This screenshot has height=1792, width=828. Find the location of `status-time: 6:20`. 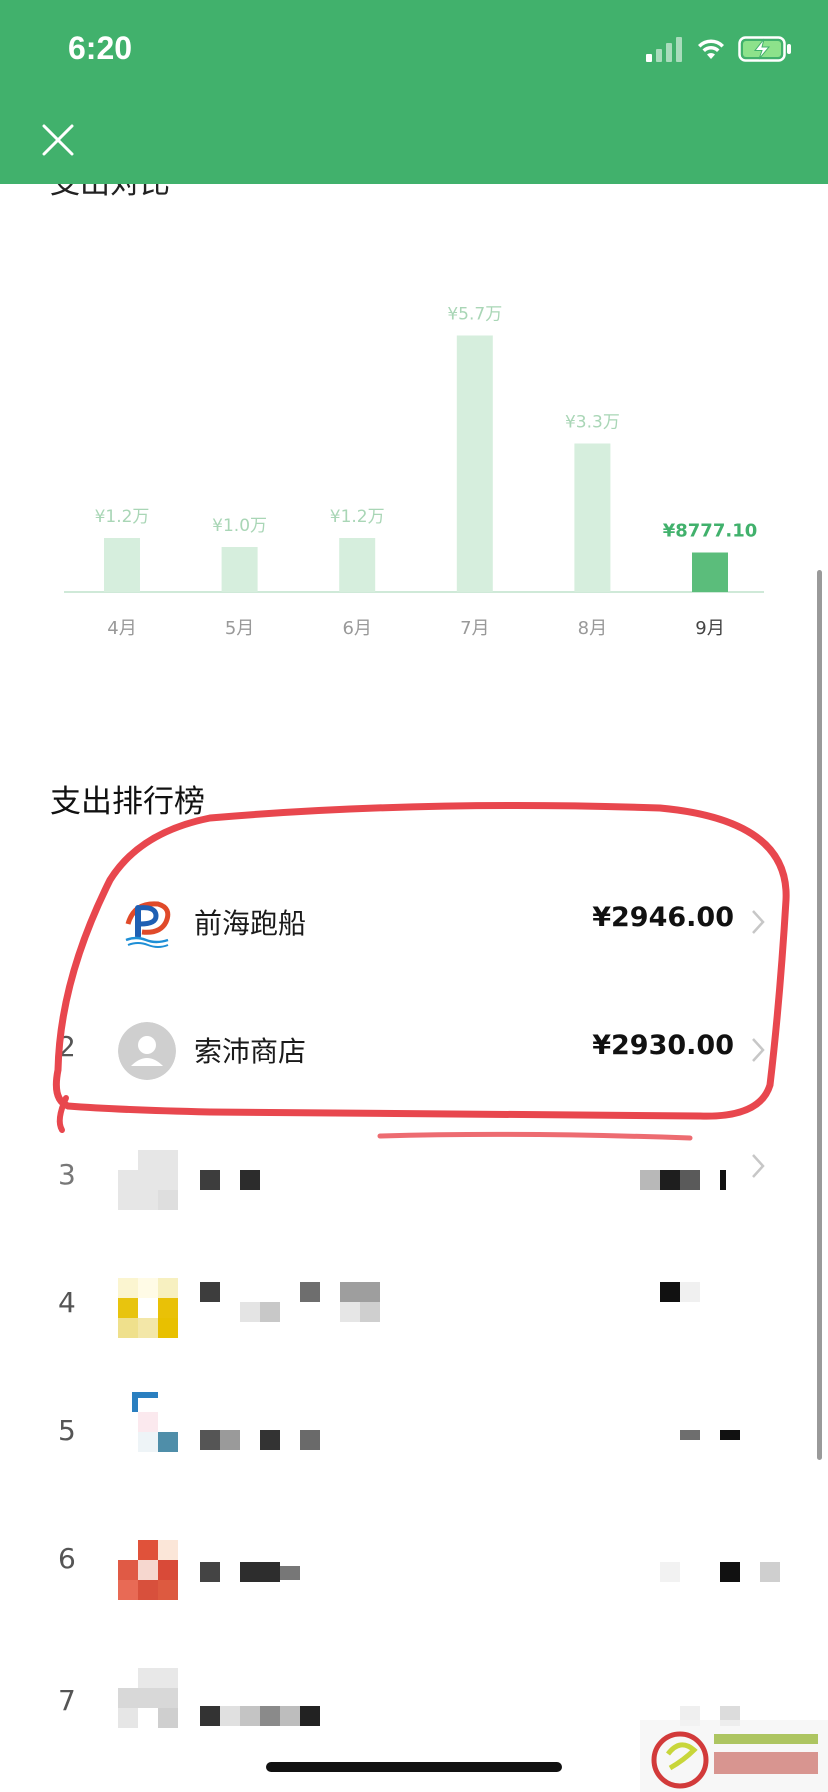

status-time: 6:20 is located at coordinates (100, 48).